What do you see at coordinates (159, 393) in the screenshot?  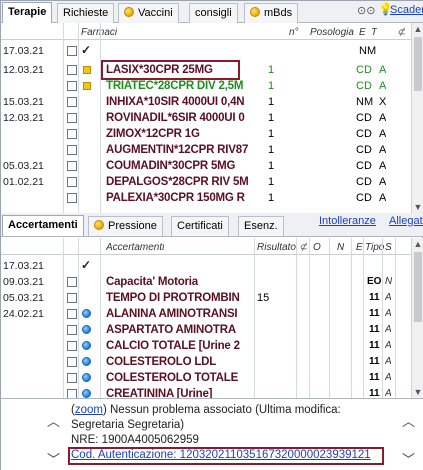 I see `exam-name: CREATININA [Urine]` at bounding box center [159, 393].